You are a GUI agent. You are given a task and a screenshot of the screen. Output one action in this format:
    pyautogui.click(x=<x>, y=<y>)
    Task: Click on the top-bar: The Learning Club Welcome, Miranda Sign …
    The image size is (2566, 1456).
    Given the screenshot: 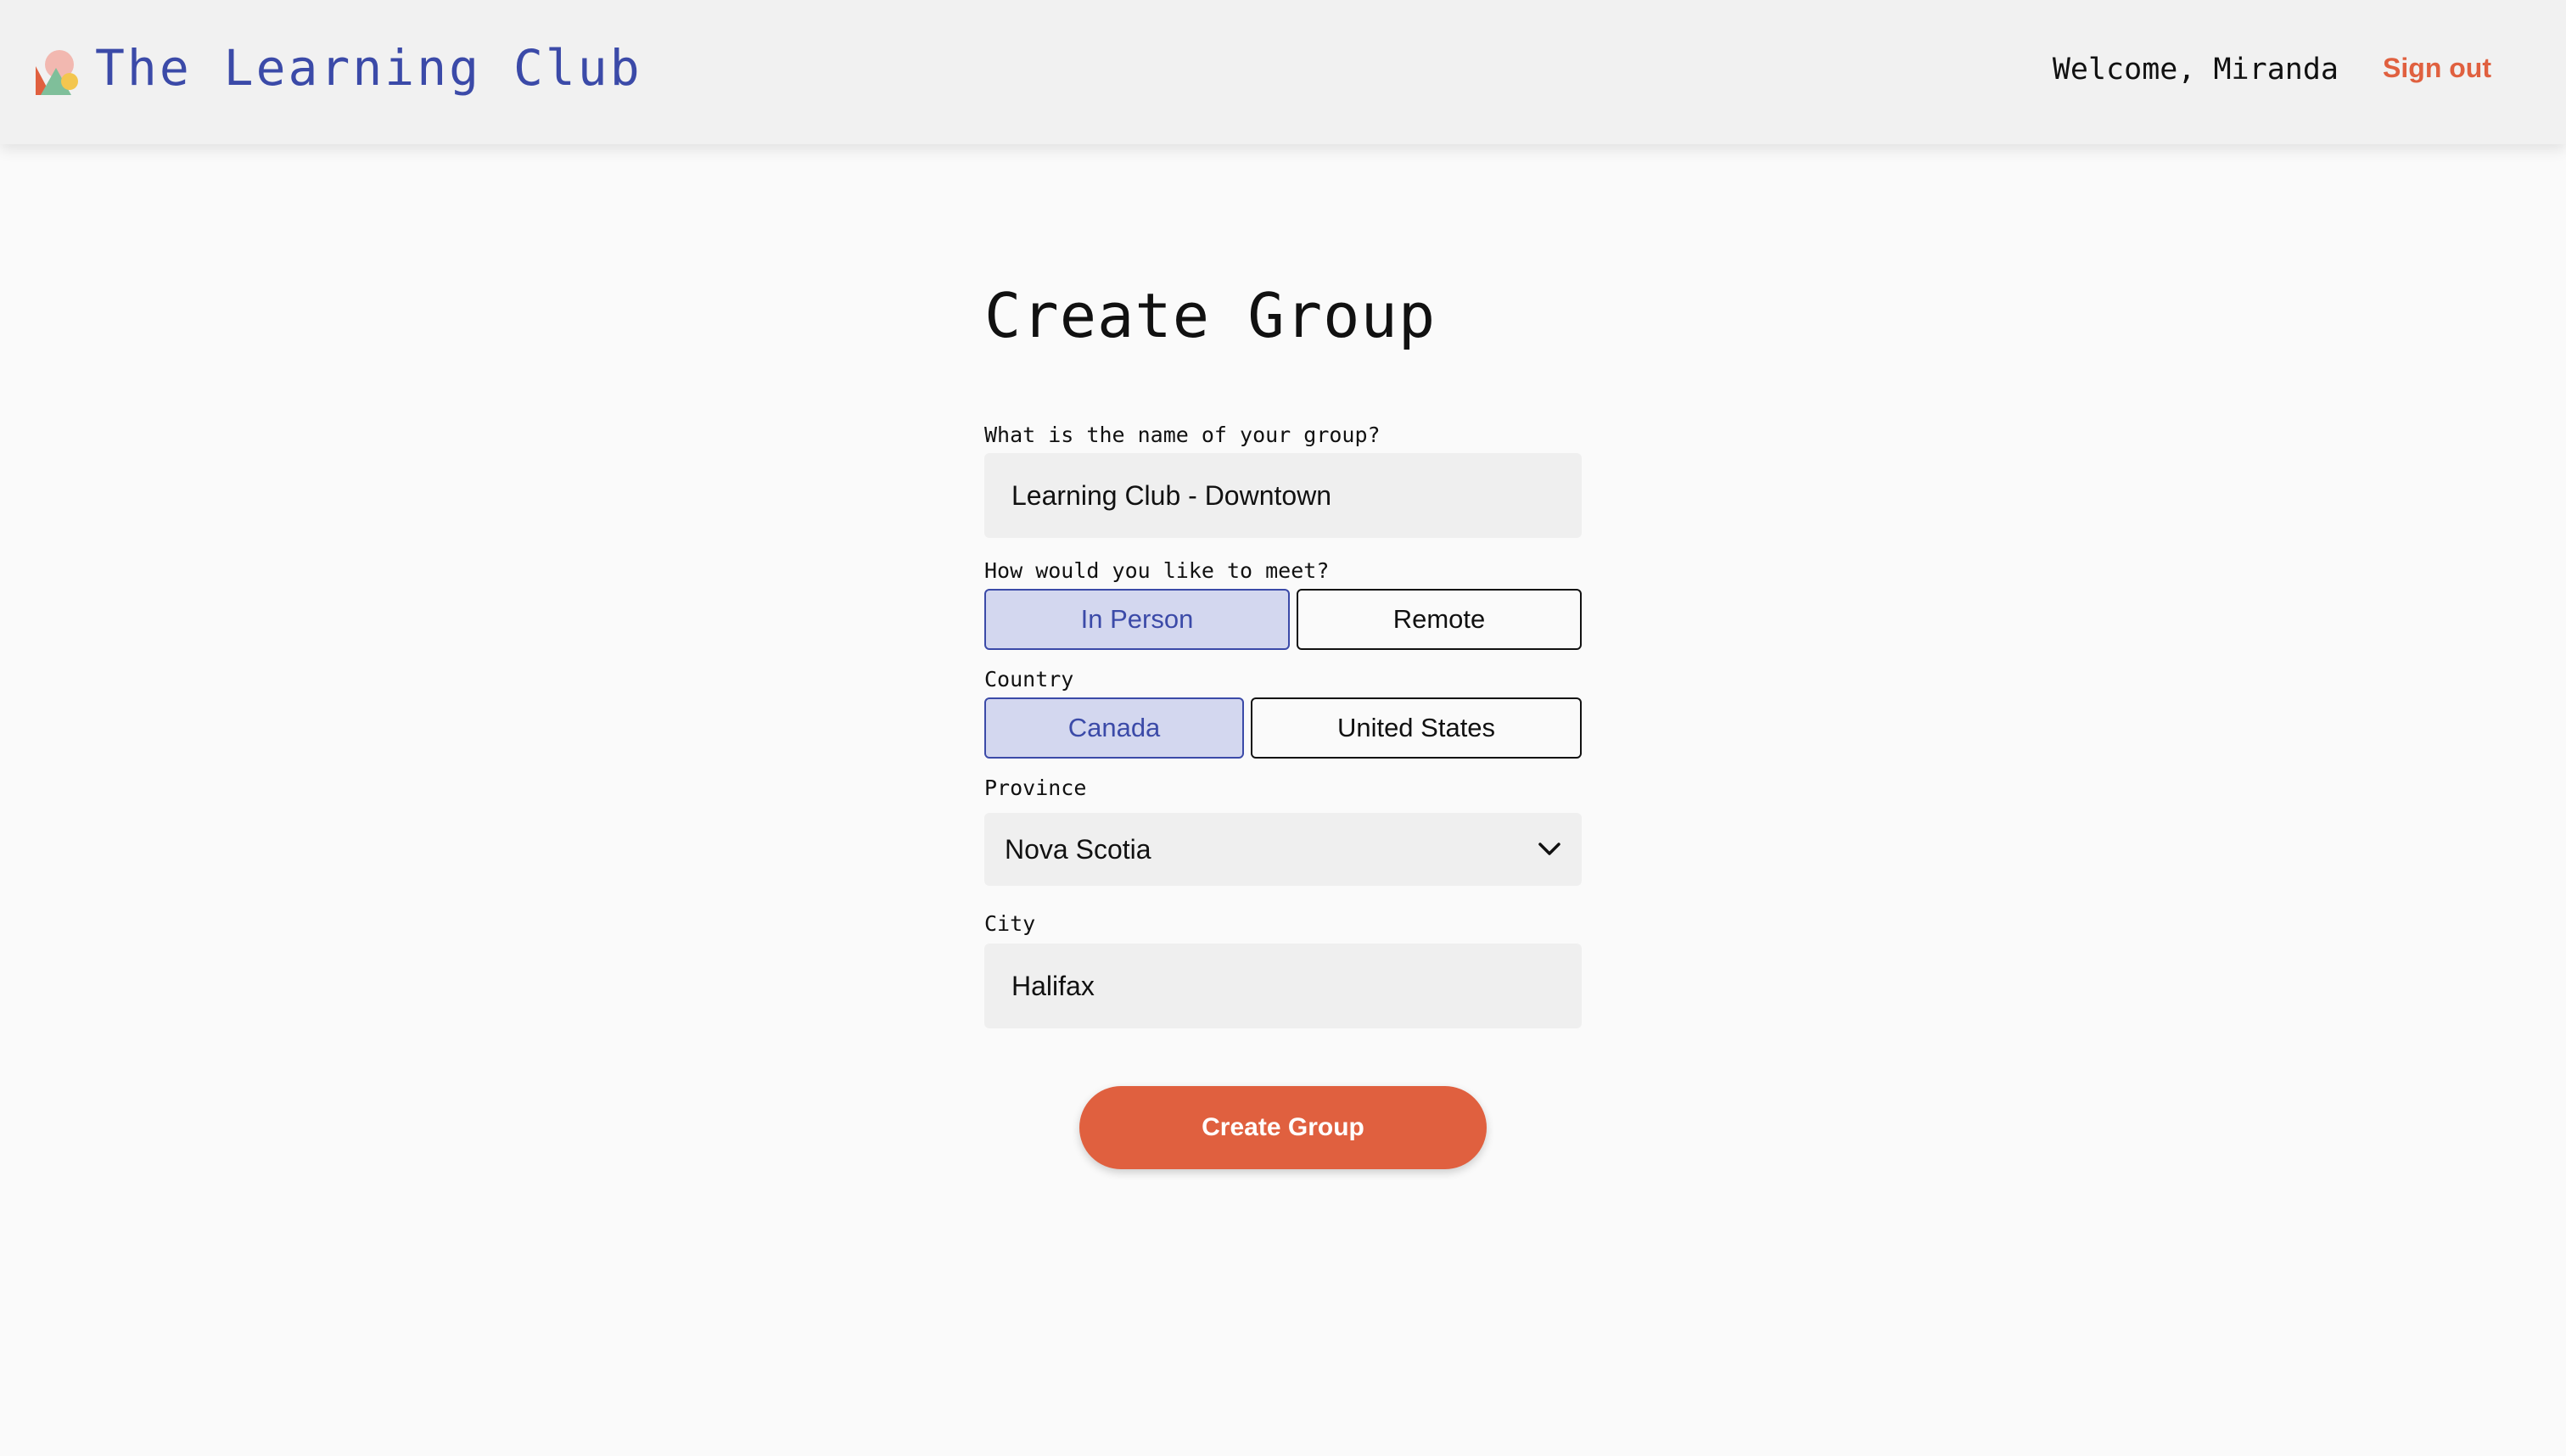 What is the action you would take?
    pyautogui.click(x=1283, y=72)
    